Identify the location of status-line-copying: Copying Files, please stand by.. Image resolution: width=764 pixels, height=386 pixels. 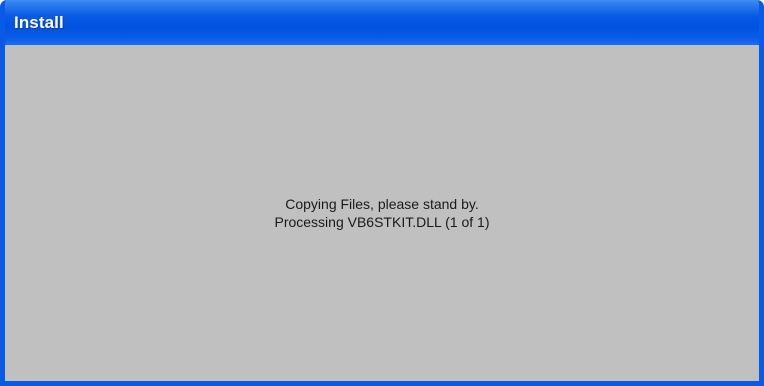
(382, 204).